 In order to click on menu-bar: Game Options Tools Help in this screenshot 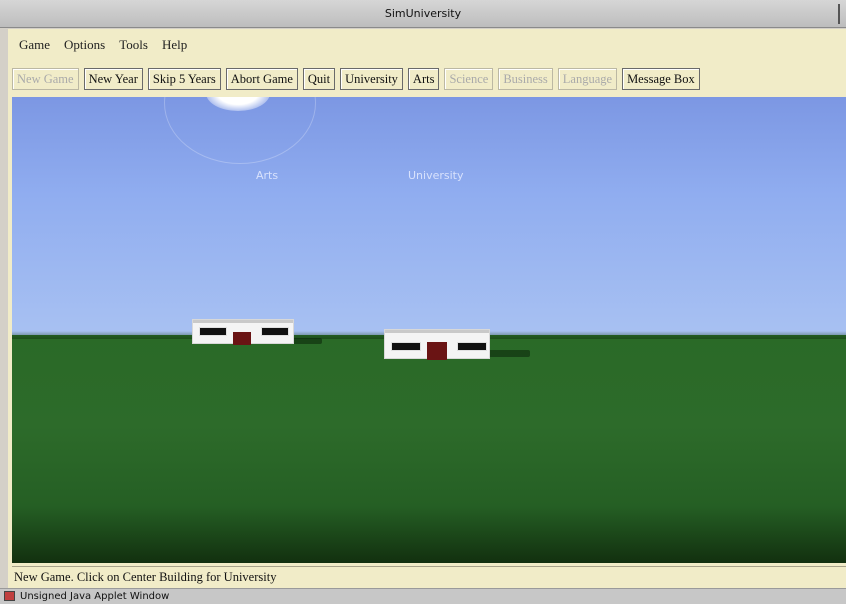, I will do `click(103, 45)`.